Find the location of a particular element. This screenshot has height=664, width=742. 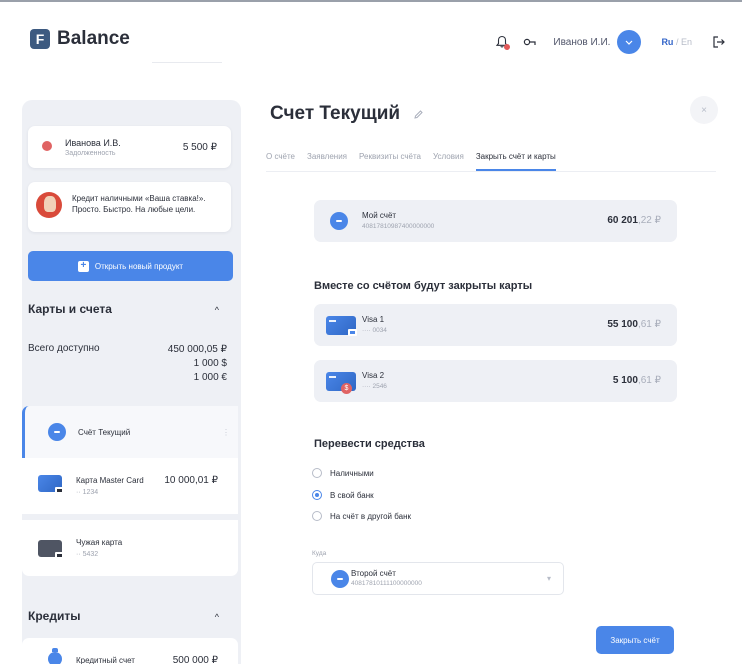

radio-own-bank: В свой банк is located at coordinates (343, 495).